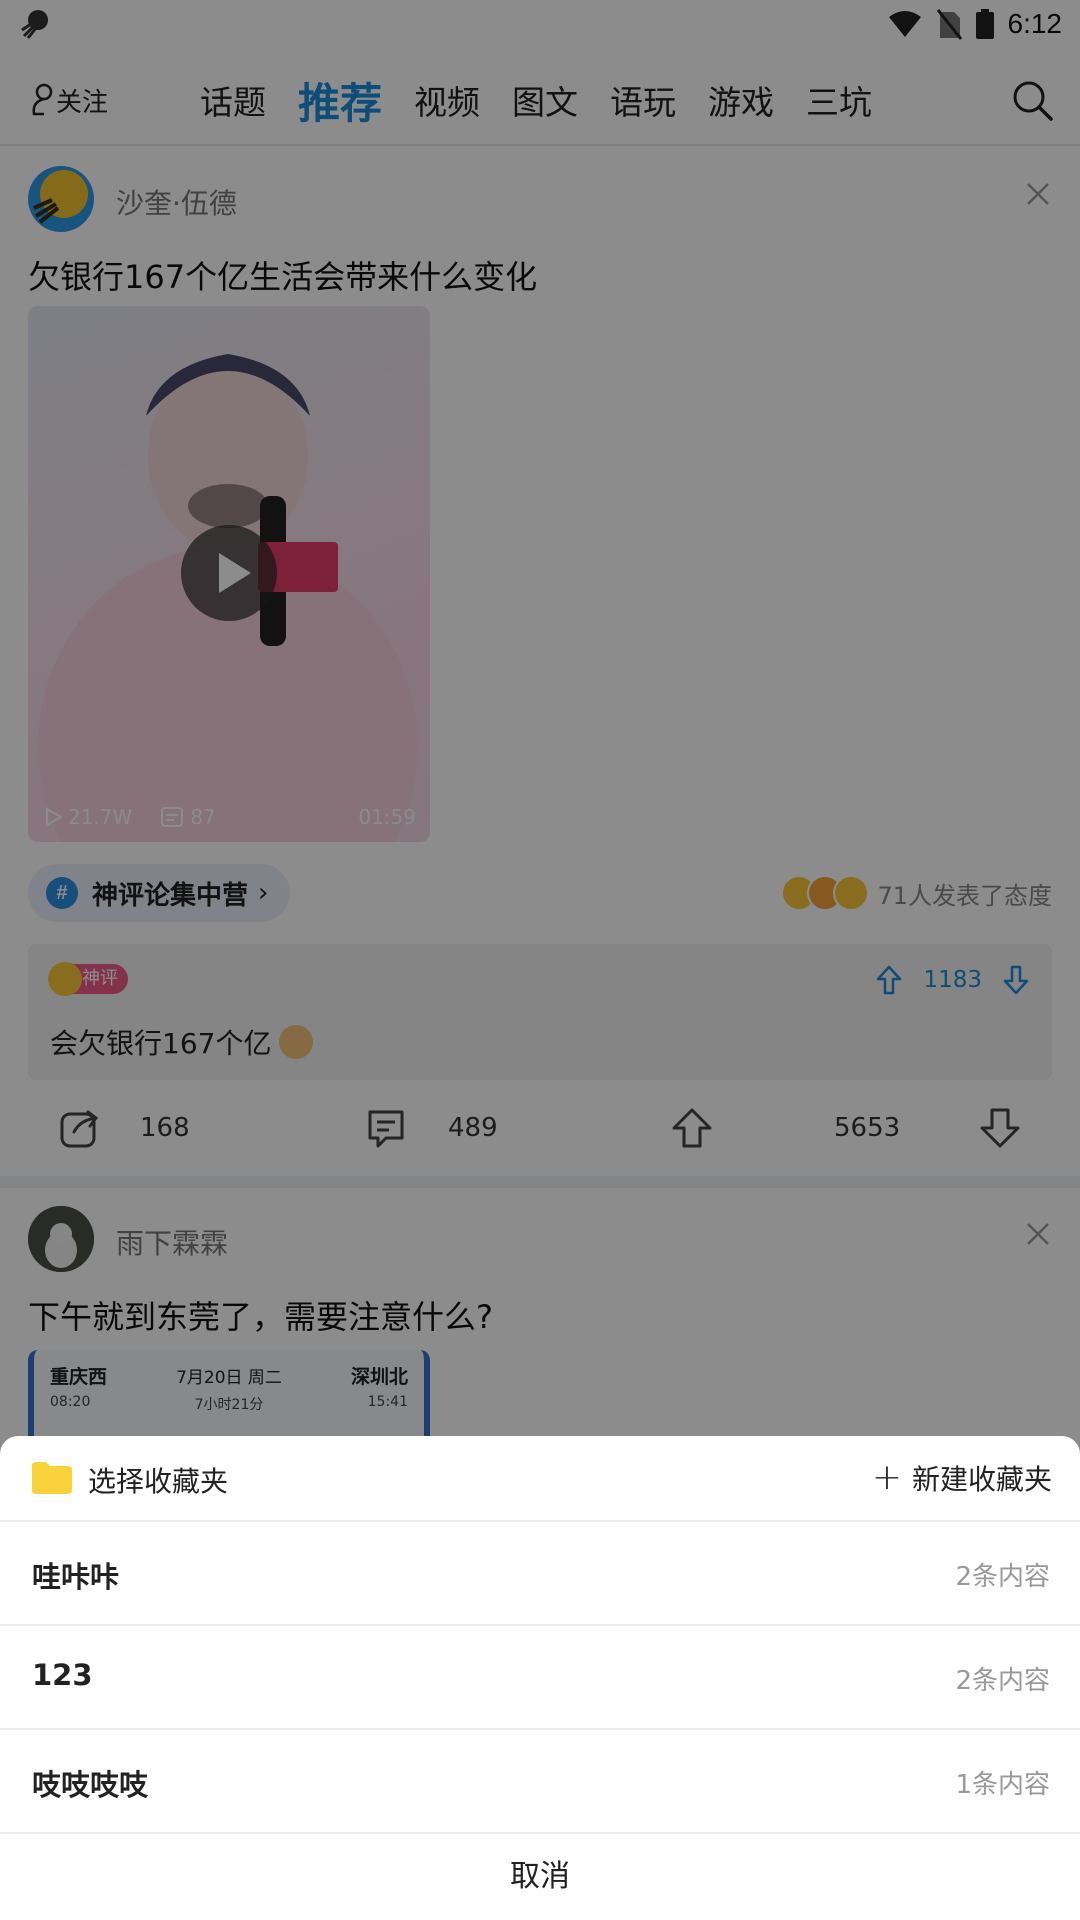  I want to click on folder-item: 哇咔咔 2条内容, so click(540, 1574).